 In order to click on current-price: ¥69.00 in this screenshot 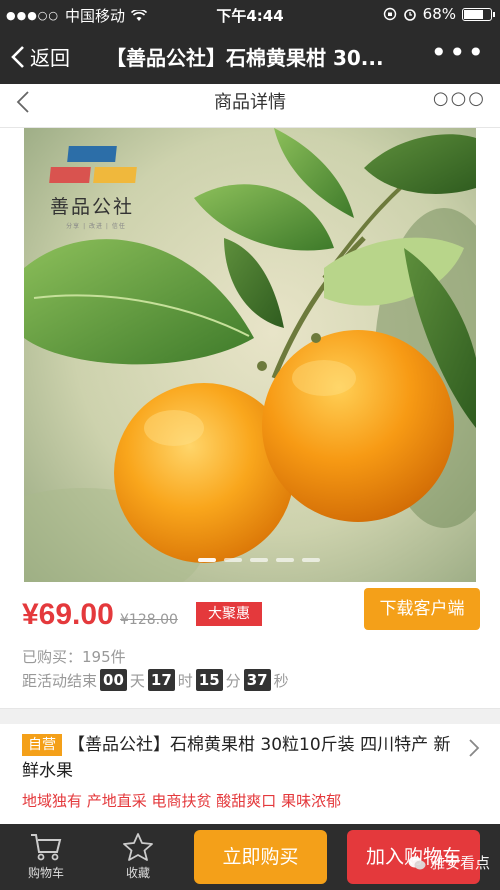, I will do `click(68, 614)`.